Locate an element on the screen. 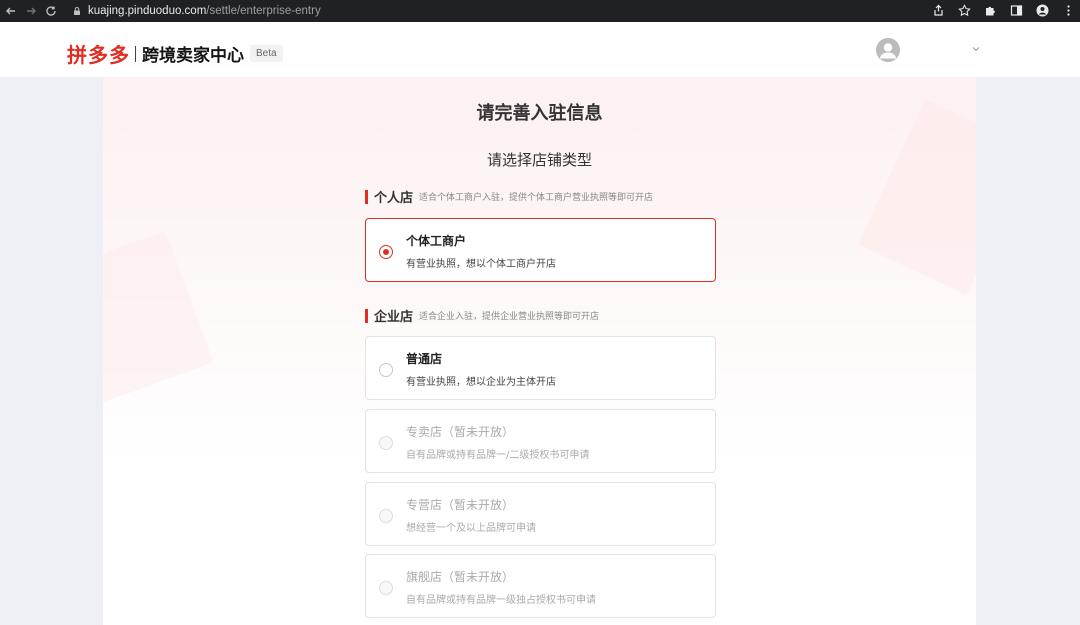 This screenshot has height=625, width=1080. share-icon is located at coordinates (938, 10).